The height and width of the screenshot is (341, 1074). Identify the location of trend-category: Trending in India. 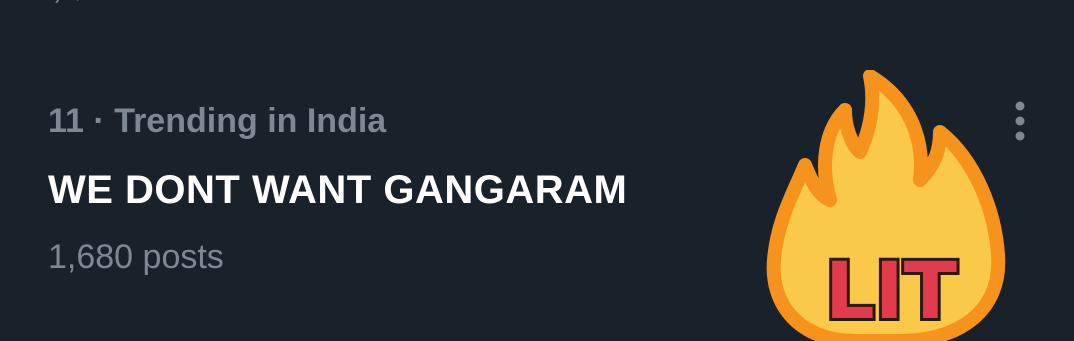
(250, 121).